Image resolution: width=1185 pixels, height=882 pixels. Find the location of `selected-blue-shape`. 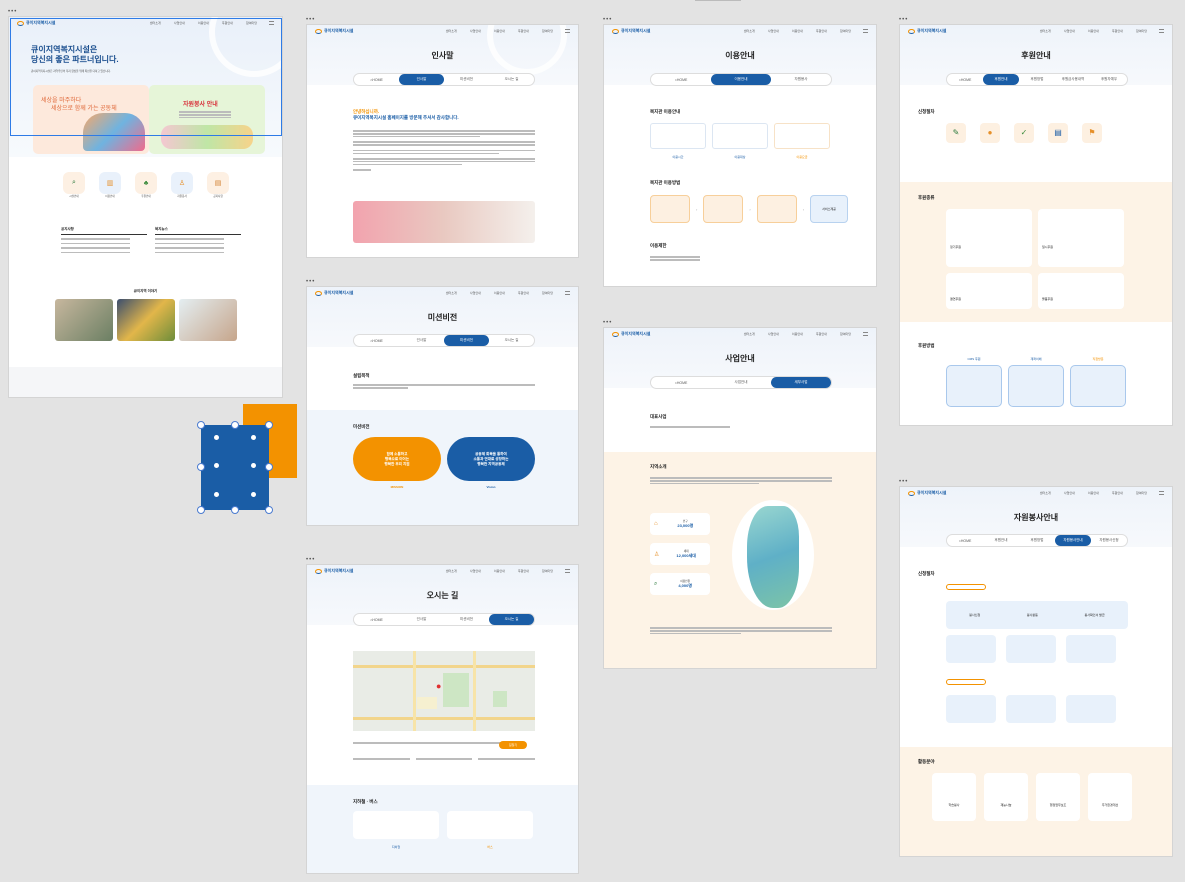

selected-blue-shape is located at coordinates (235, 467).